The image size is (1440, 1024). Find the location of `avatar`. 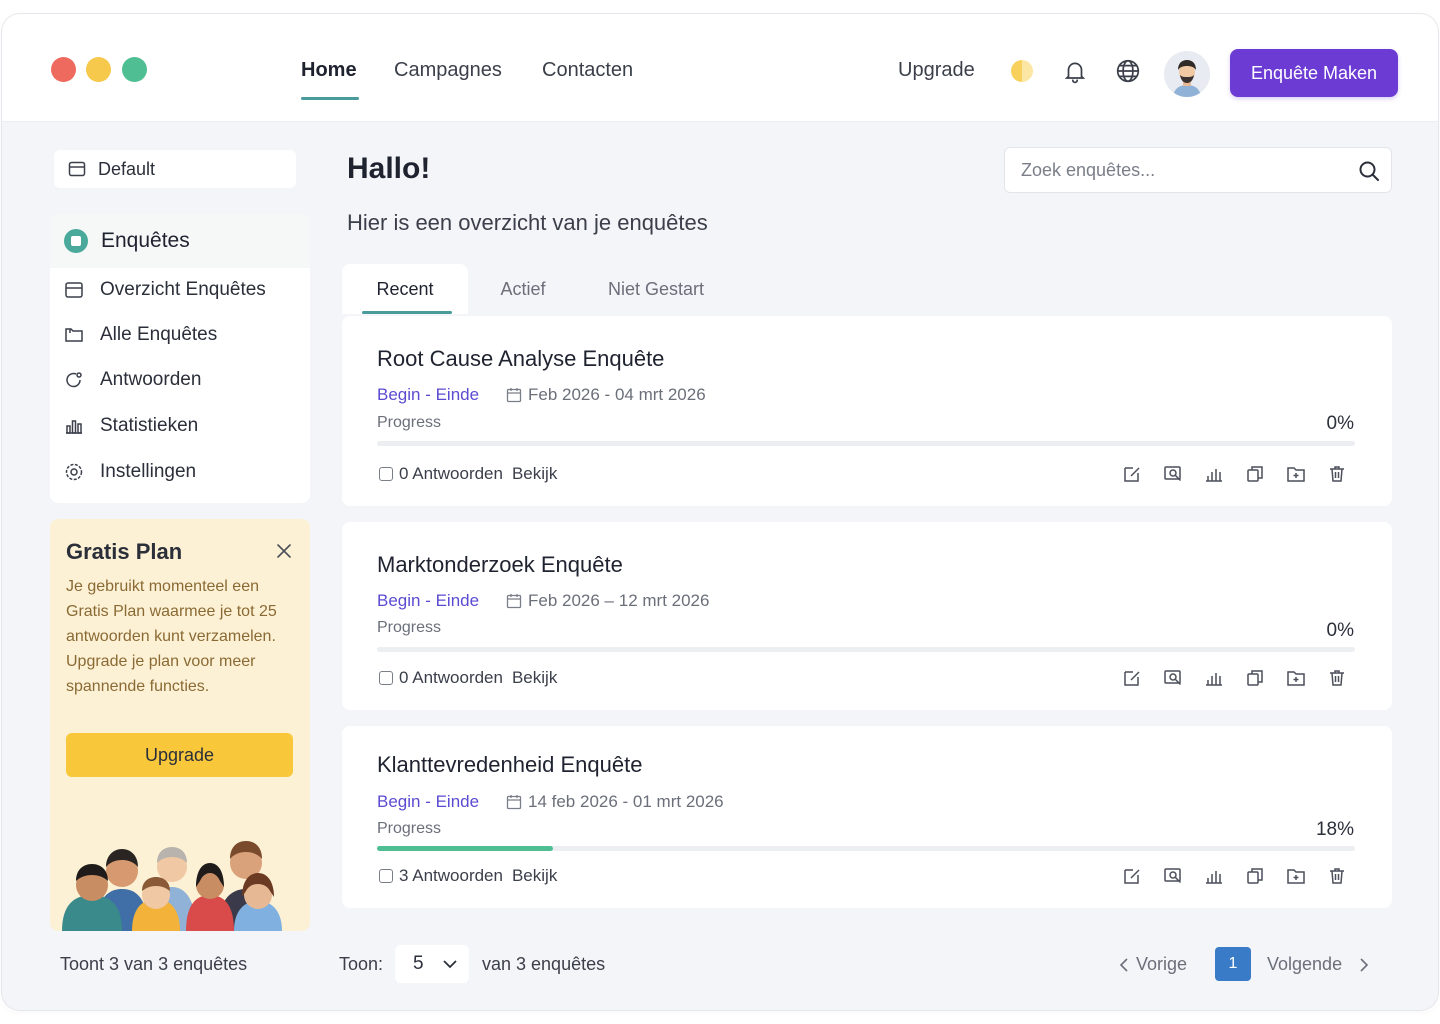

avatar is located at coordinates (1187, 74).